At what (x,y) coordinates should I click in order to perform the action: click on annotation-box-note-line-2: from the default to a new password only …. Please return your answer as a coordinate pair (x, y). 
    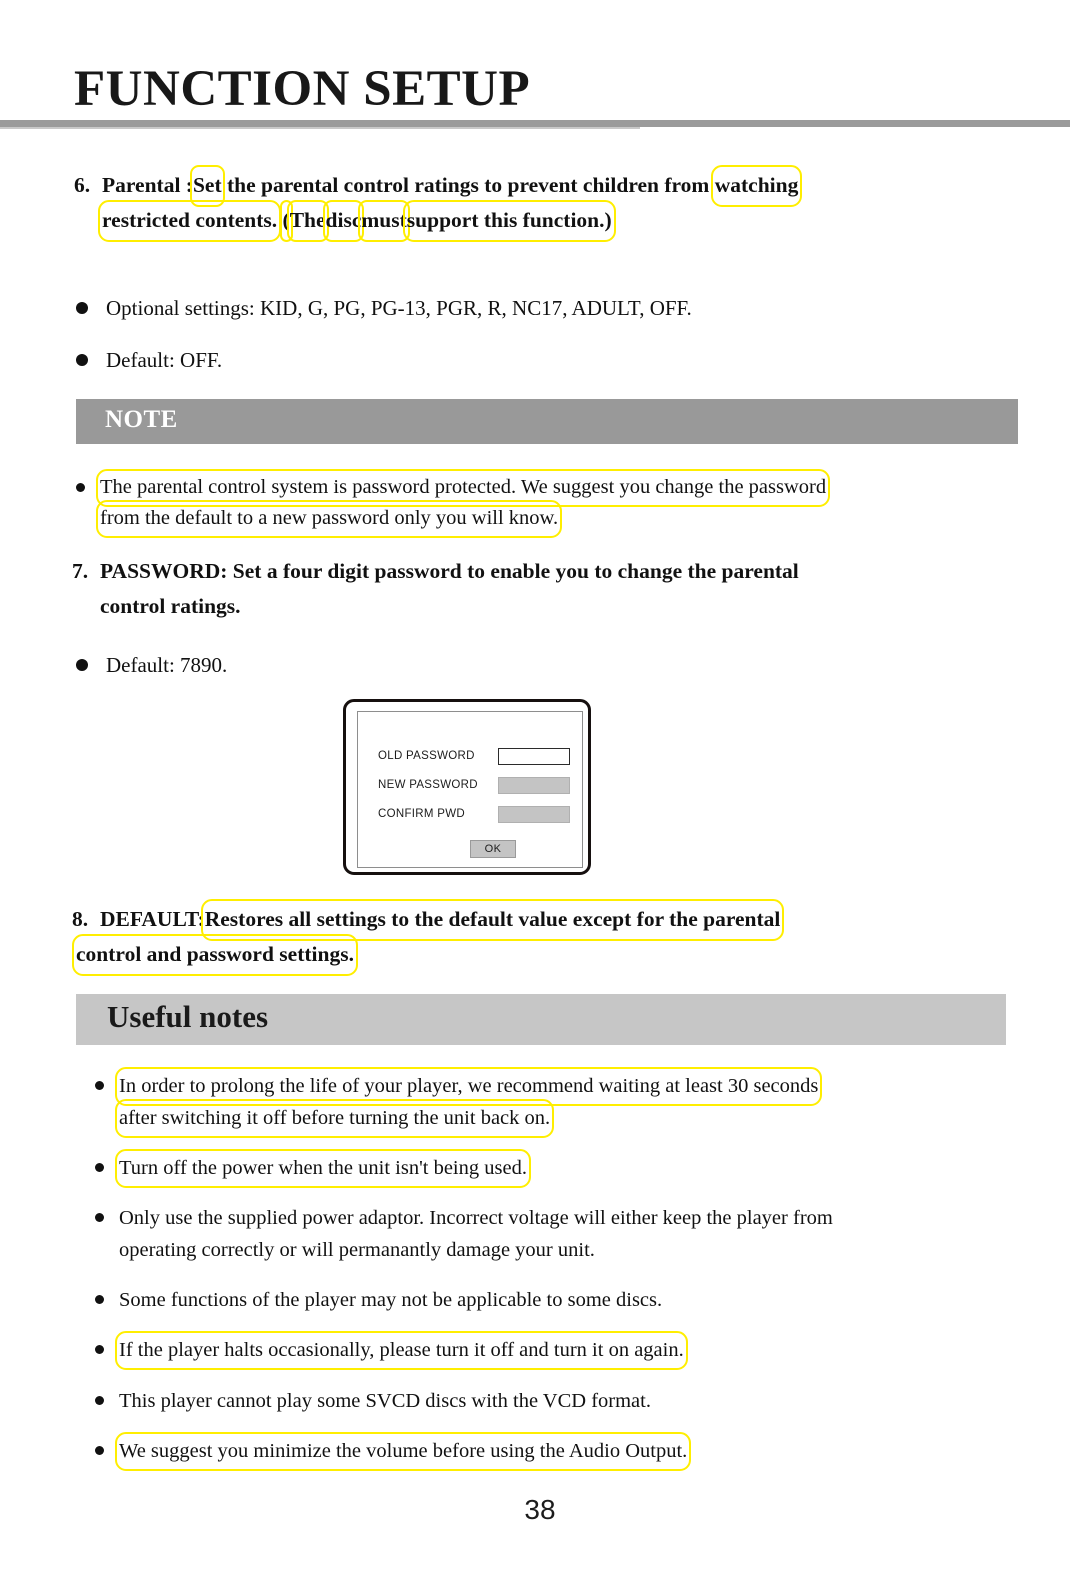
    Looking at the image, I should click on (329, 519).